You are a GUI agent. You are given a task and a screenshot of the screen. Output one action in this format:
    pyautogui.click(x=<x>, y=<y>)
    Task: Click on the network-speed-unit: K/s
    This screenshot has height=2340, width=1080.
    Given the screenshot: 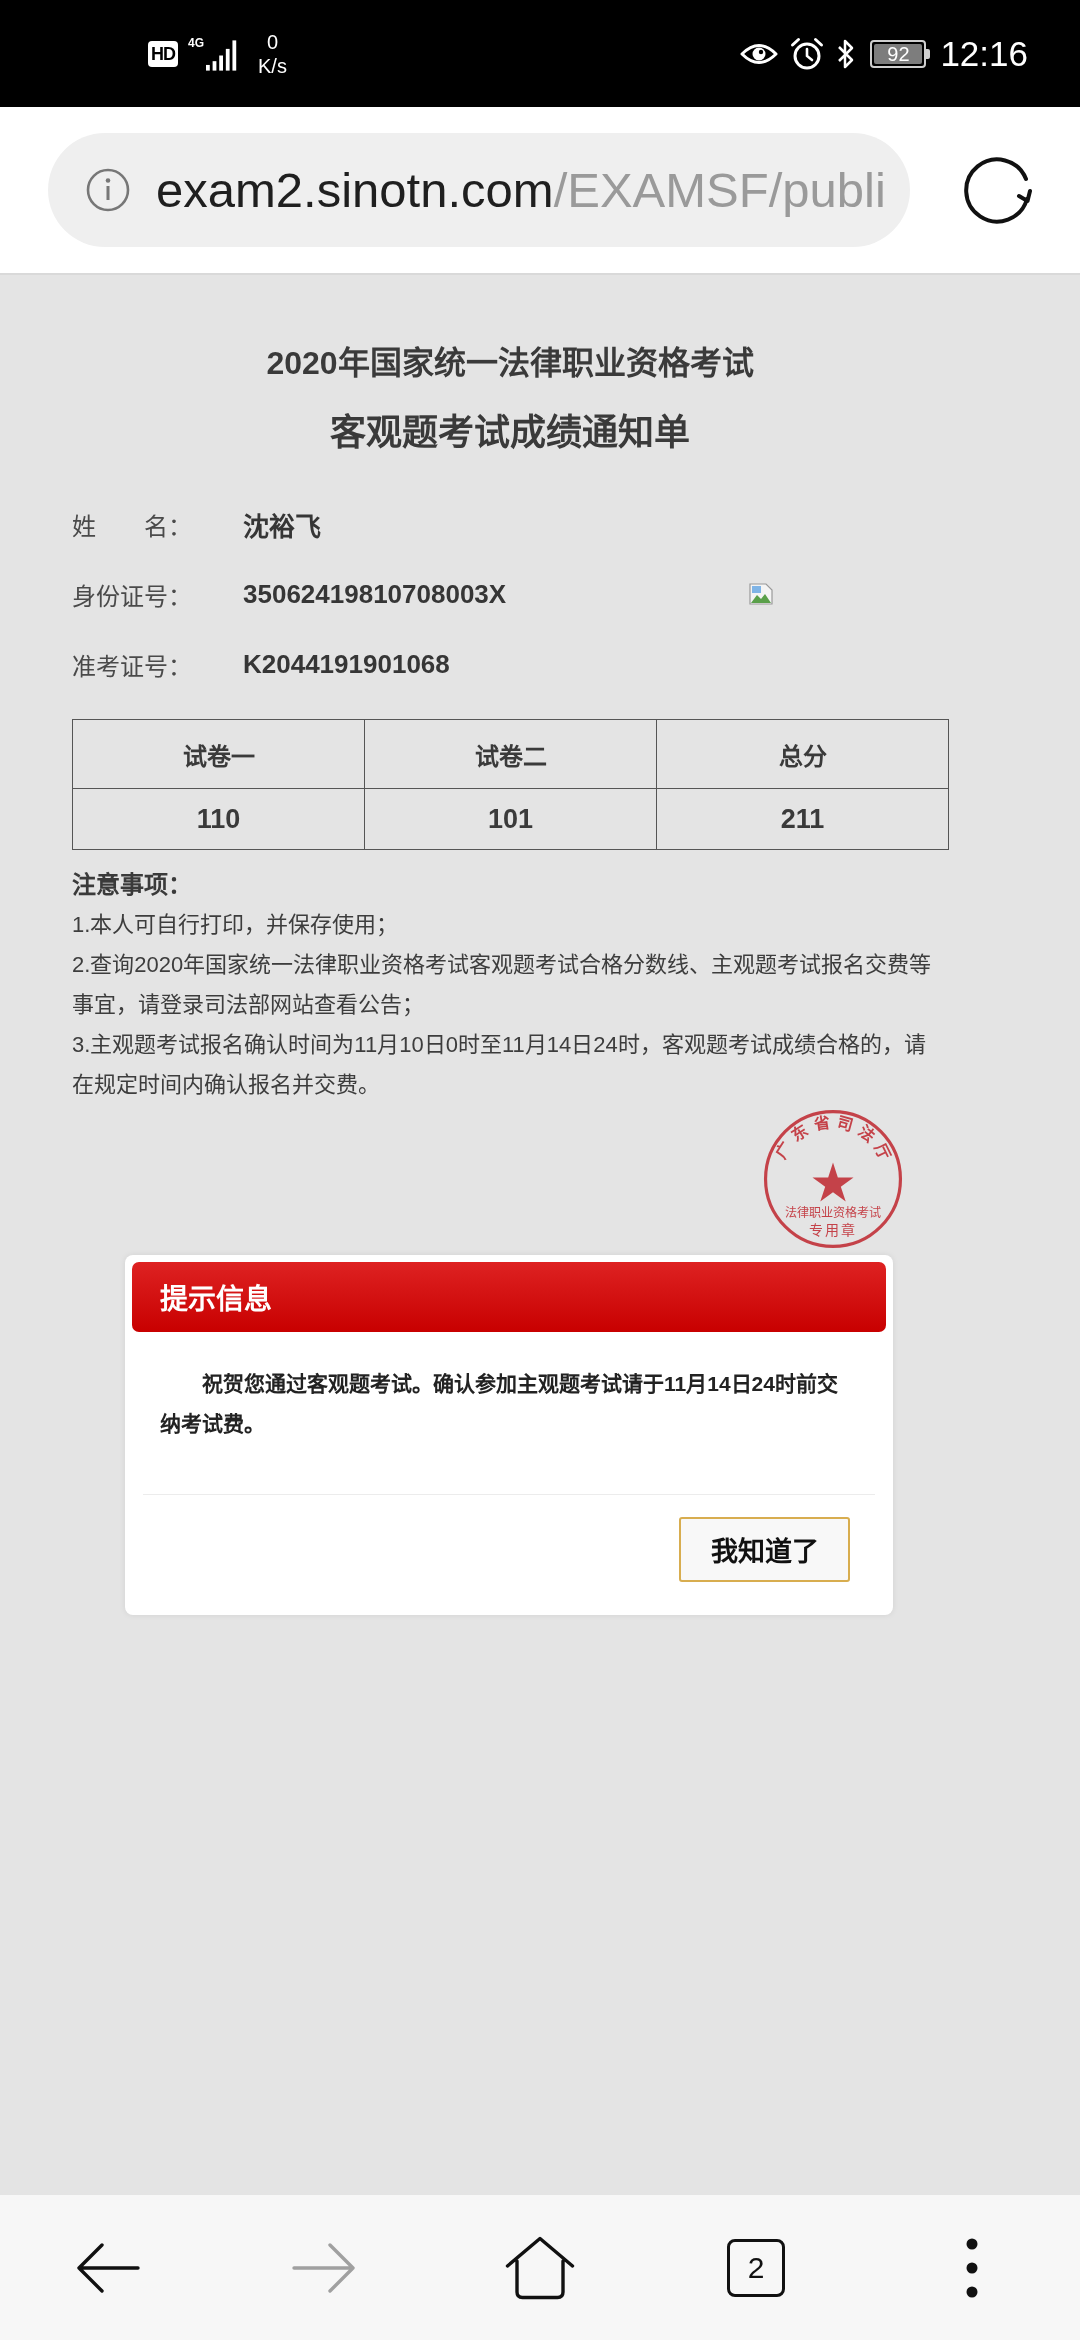 What is the action you would take?
    pyautogui.click(x=272, y=65)
    